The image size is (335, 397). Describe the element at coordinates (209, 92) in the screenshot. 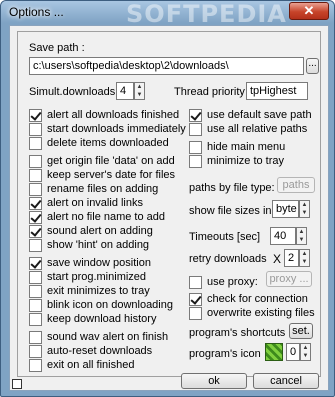

I see `thread-priority-label: Thread priority` at that location.